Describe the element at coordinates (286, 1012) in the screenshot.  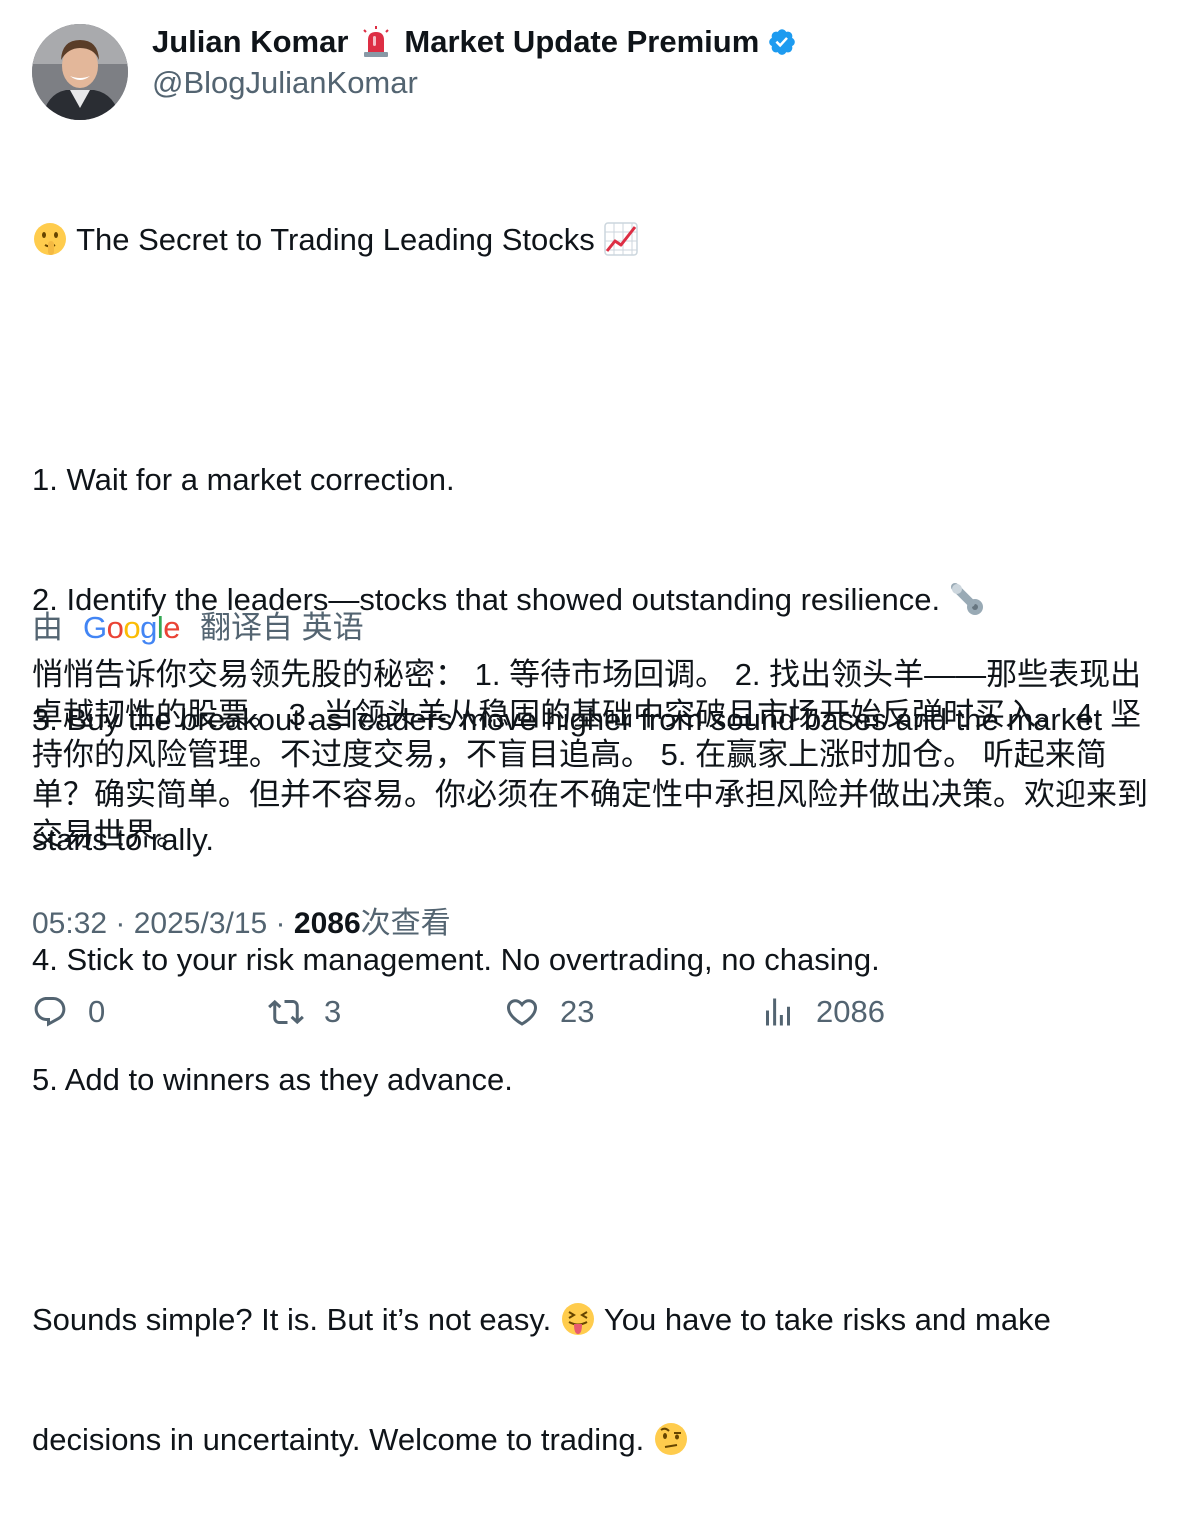
I see `retweet-icon` at that location.